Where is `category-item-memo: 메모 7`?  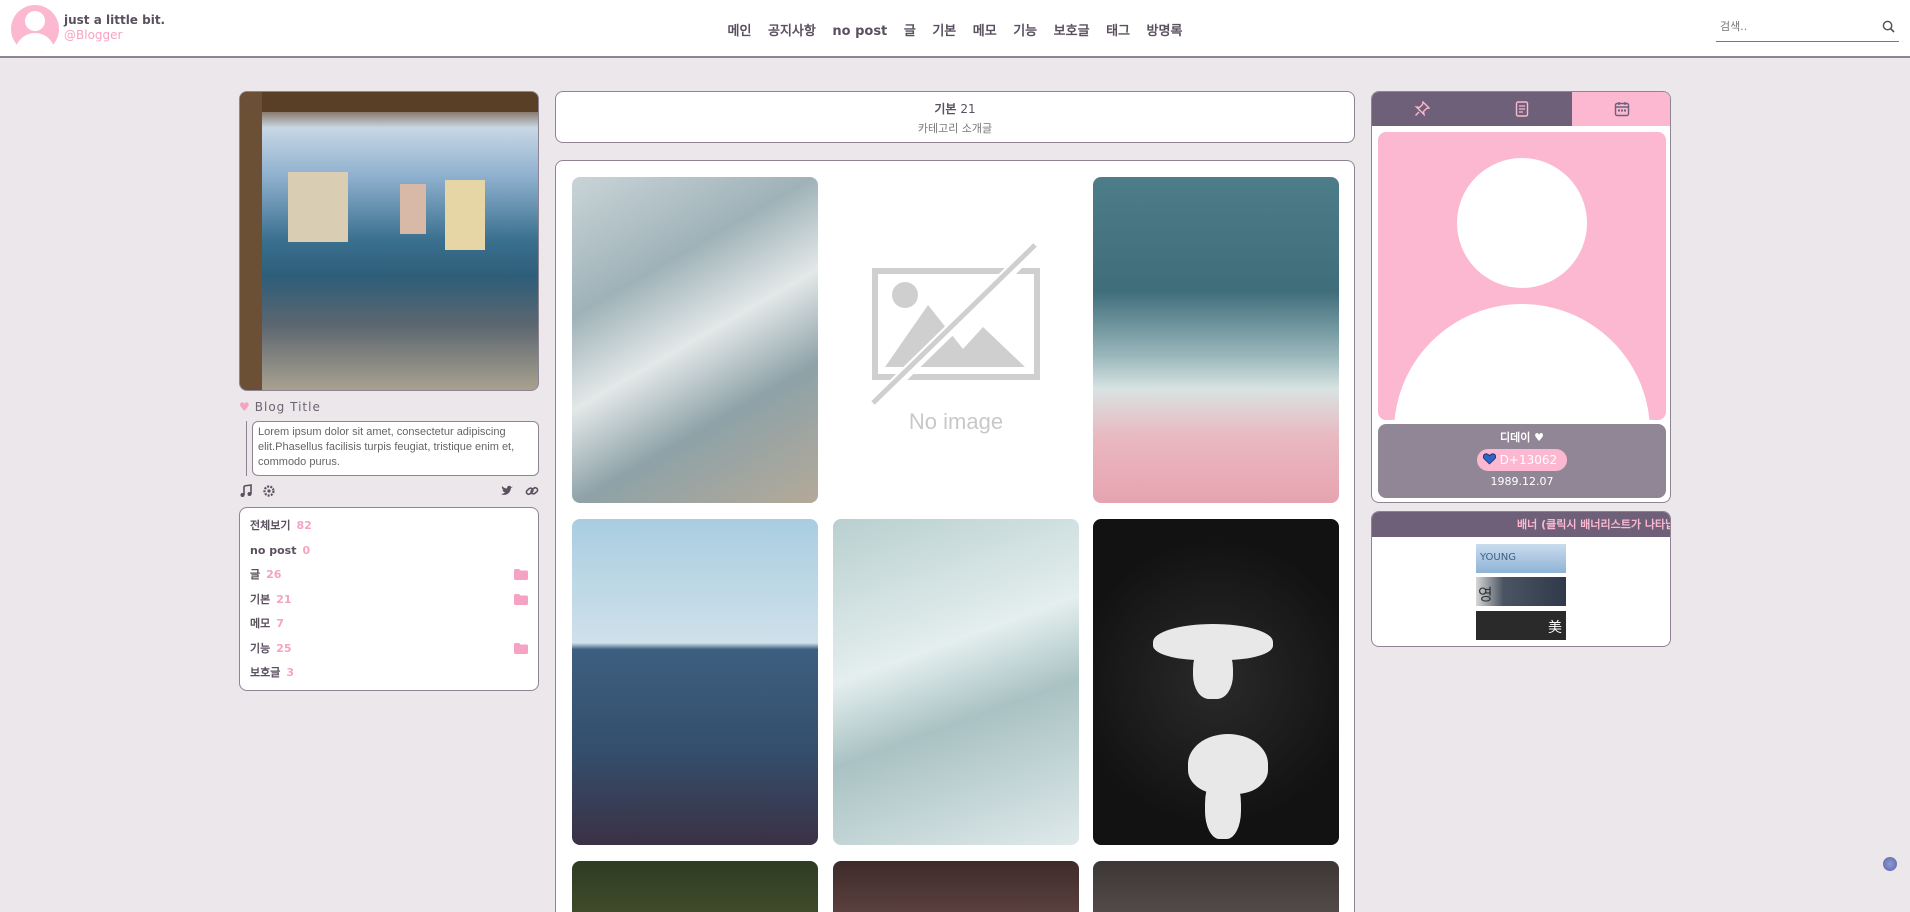 category-item-memo: 메모 7 is located at coordinates (389, 626).